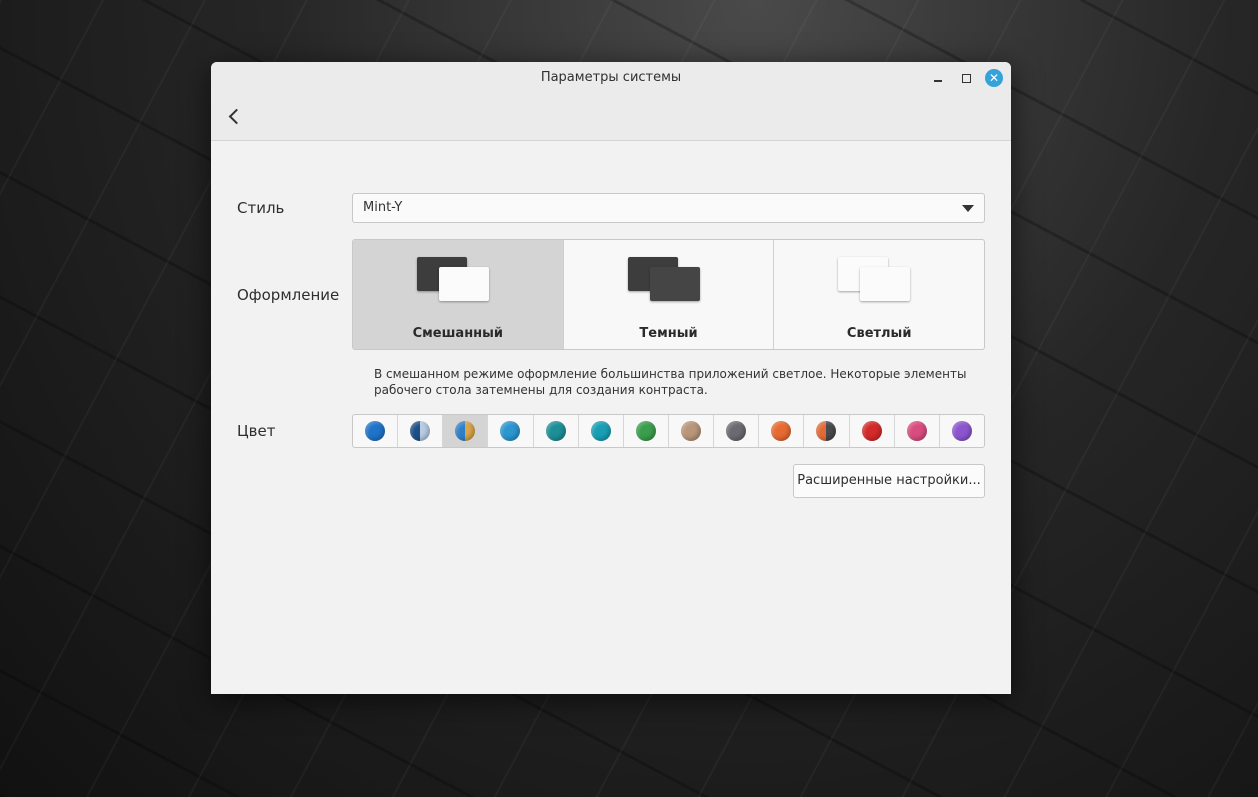 Image resolution: width=1258 pixels, height=797 pixels. I want to click on chevron-down-icon, so click(968, 208).